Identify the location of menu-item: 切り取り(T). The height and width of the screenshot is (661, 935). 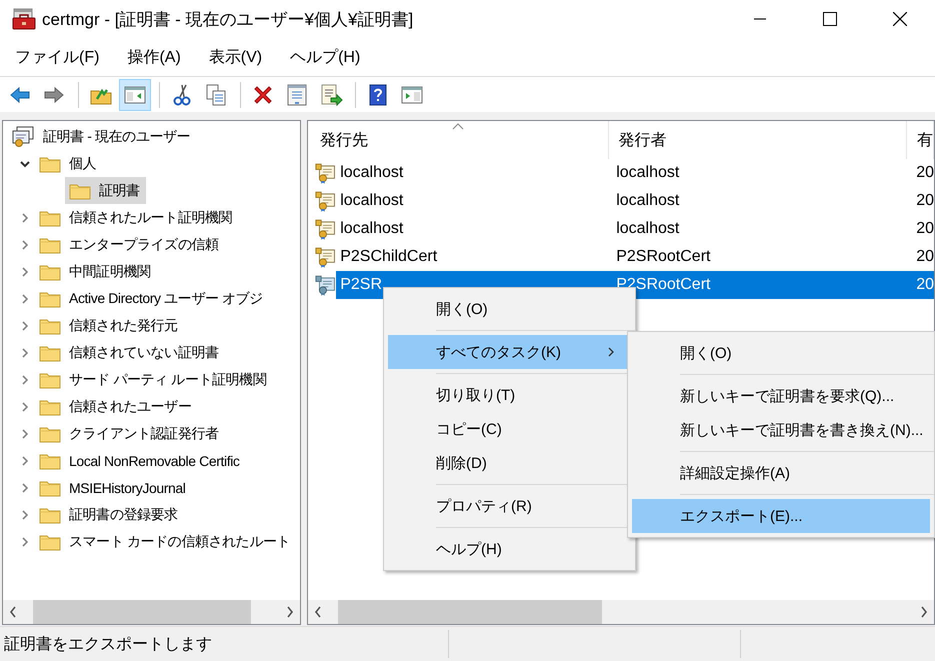
(509, 395).